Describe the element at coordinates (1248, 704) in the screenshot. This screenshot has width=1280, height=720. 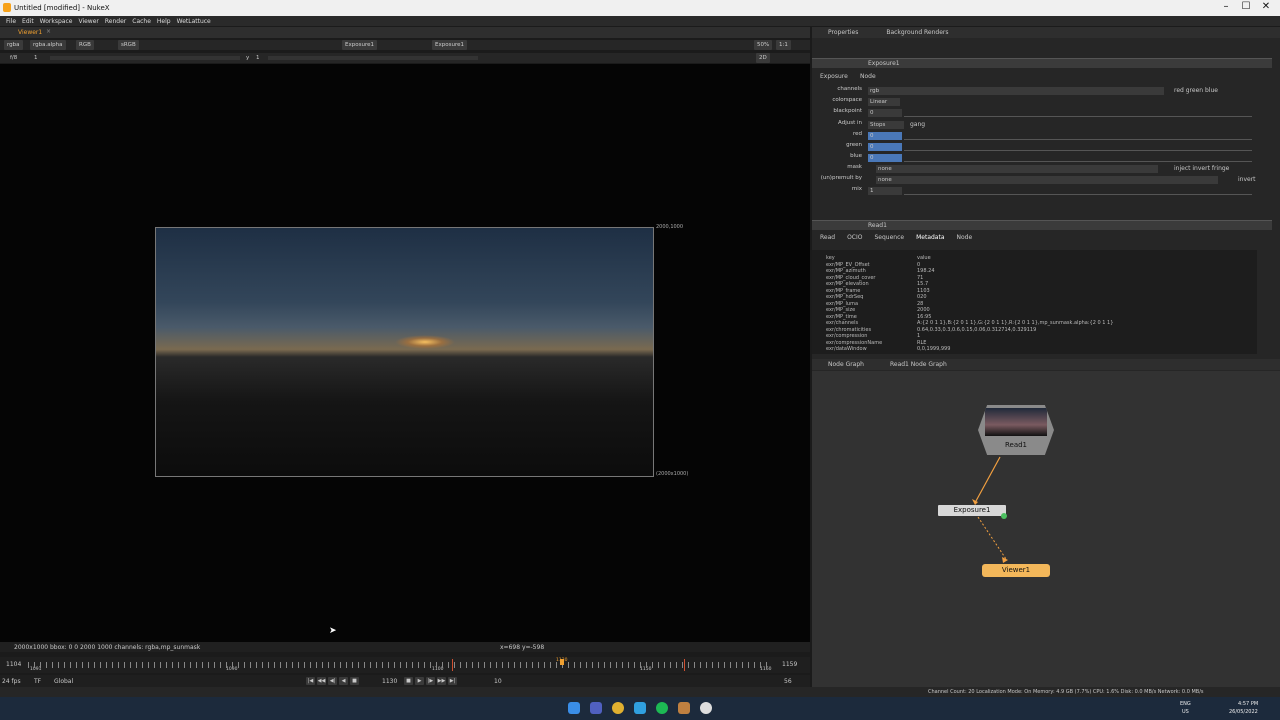
I see `clock-time: 4:57 PM` at that location.